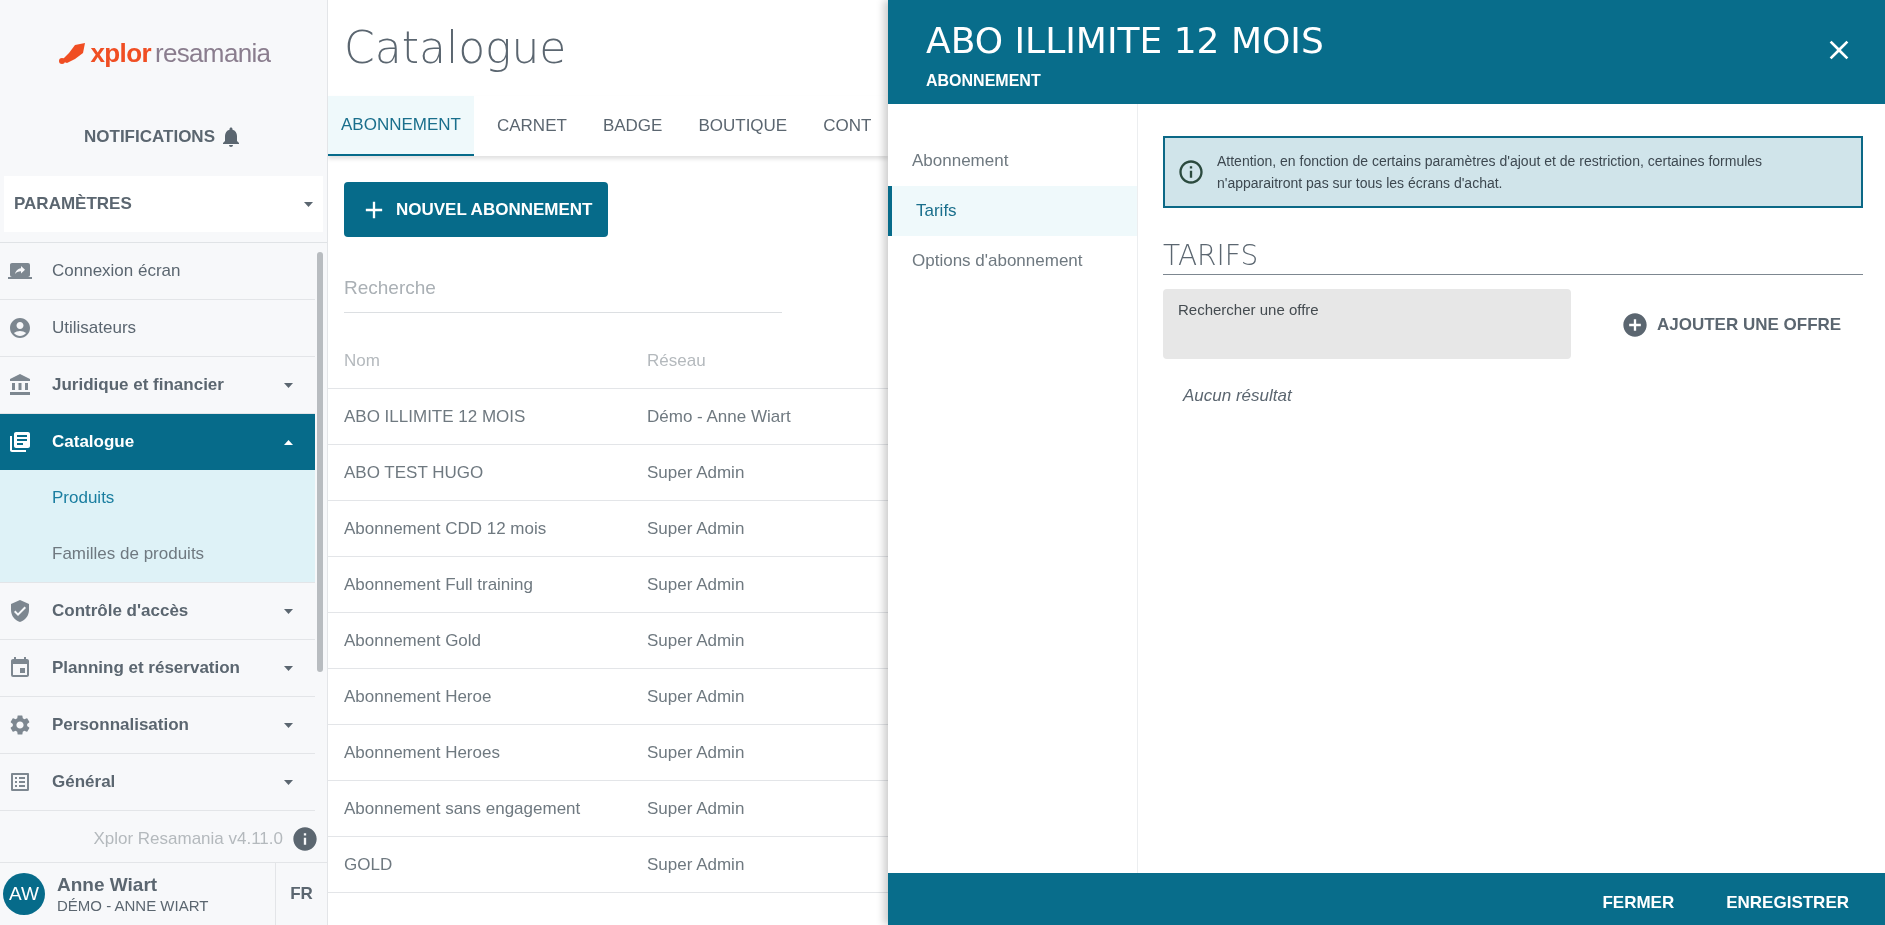 This screenshot has width=1885, height=925. What do you see at coordinates (20, 725) in the screenshot?
I see `settings-icon` at bounding box center [20, 725].